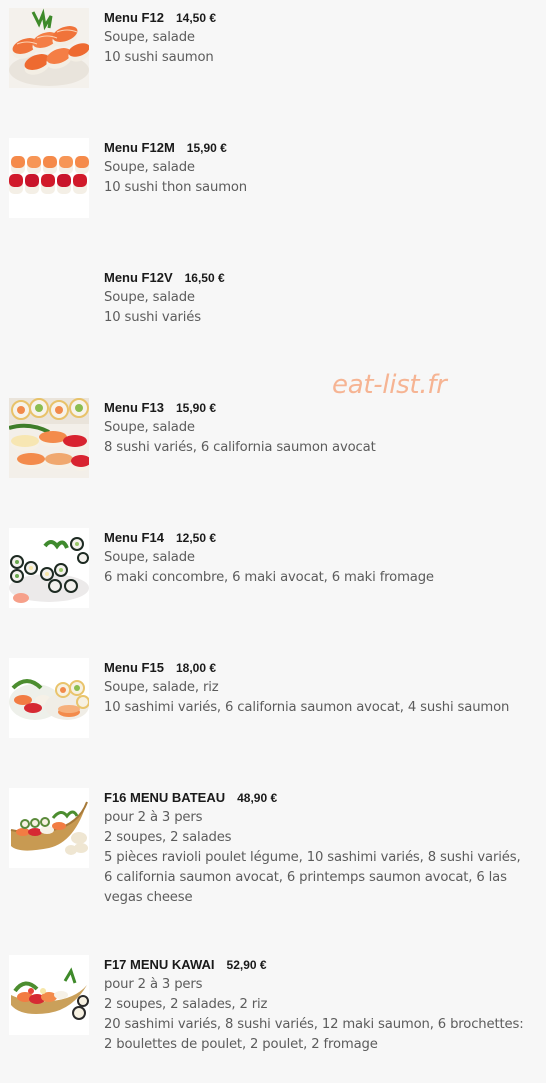 This screenshot has width=546, height=1083. Describe the element at coordinates (161, 687) in the screenshot. I see `menu-description-line: Soupe, salade, riz` at that location.